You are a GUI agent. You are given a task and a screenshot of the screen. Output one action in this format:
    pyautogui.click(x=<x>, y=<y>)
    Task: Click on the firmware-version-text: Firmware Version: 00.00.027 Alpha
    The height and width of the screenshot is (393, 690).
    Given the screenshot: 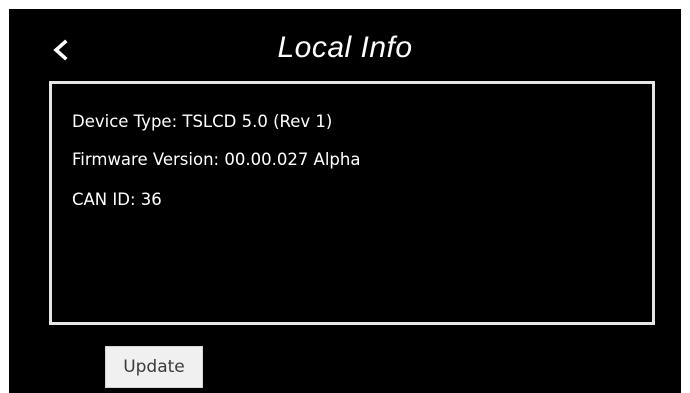 What is the action you would take?
    pyautogui.click(x=216, y=159)
    